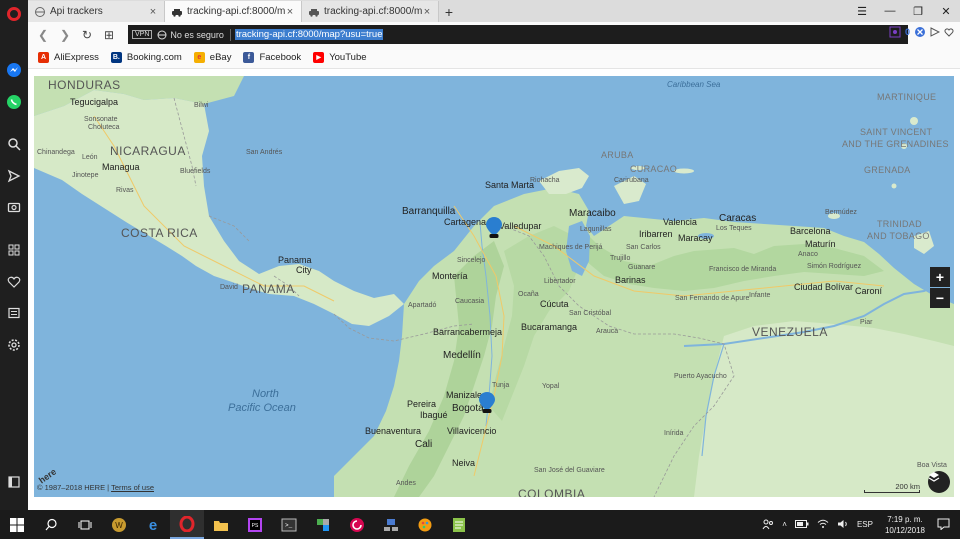  What do you see at coordinates (146, 57) in the screenshot?
I see `bookmark-booking: B. Booking.com` at bounding box center [146, 57].